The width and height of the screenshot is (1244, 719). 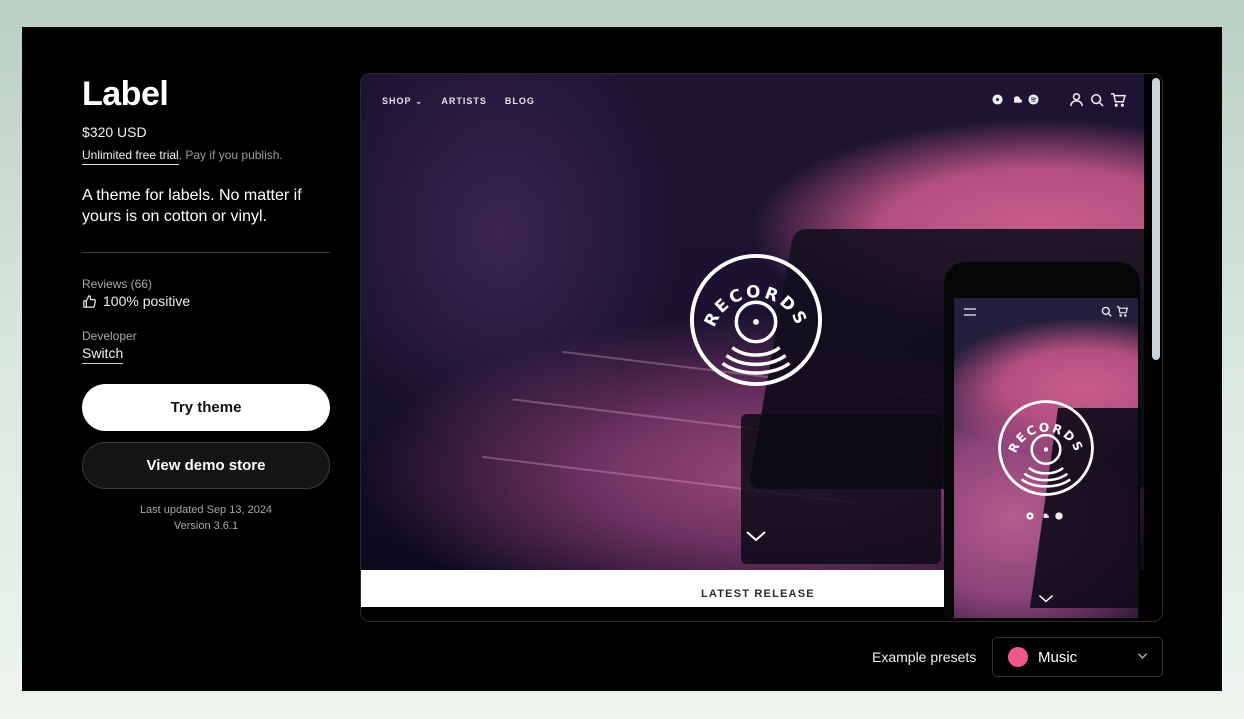 I want to click on try-theme-button: Try theme, so click(x=206, y=407).